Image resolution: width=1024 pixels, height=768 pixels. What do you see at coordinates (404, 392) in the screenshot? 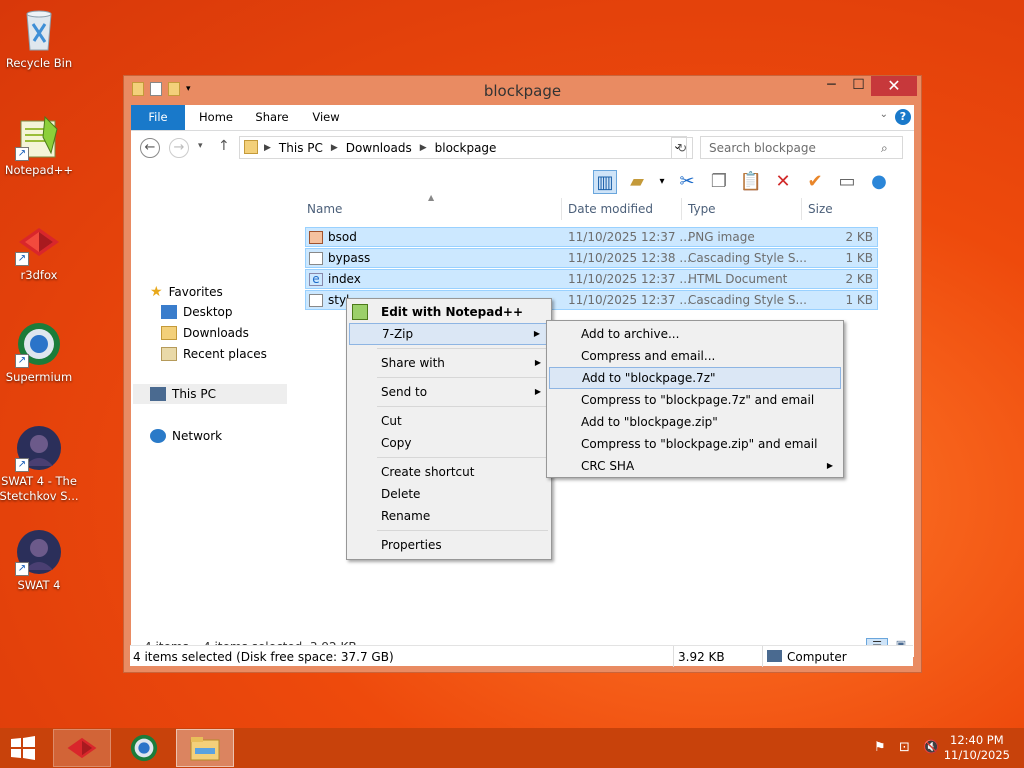
I see `menu-item-label: Send to` at bounding box center [404, 392].